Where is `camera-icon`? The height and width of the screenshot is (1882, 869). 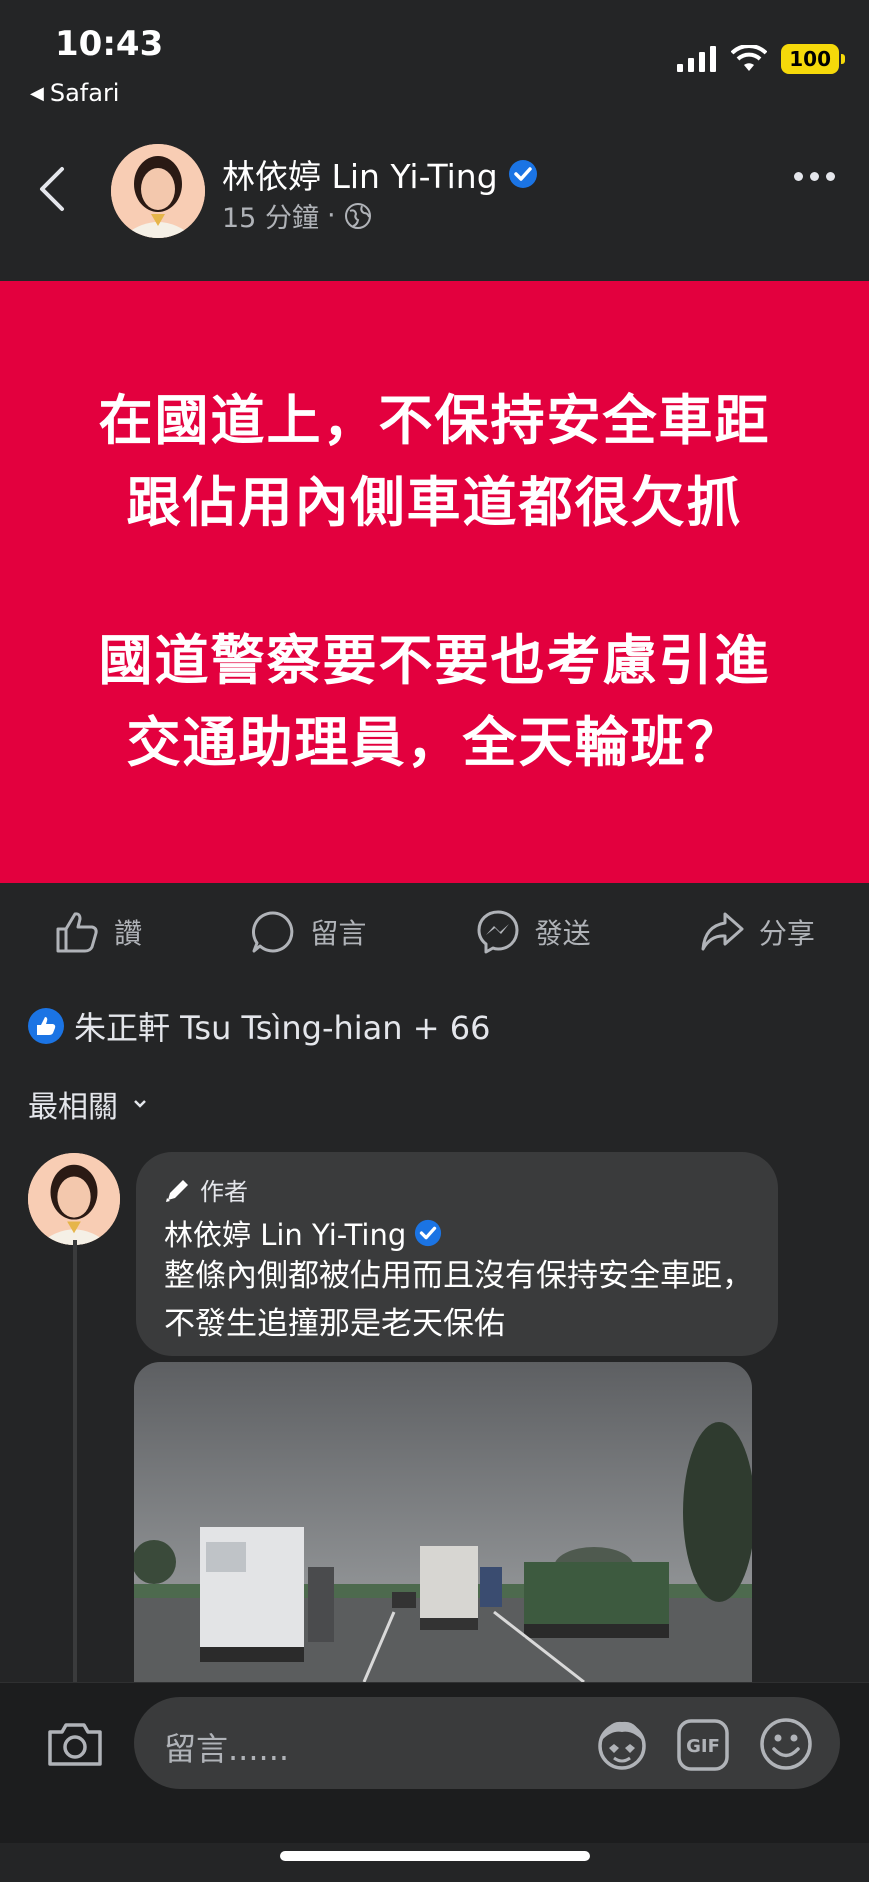
camera-icon is located at coordinates (75, 1744).